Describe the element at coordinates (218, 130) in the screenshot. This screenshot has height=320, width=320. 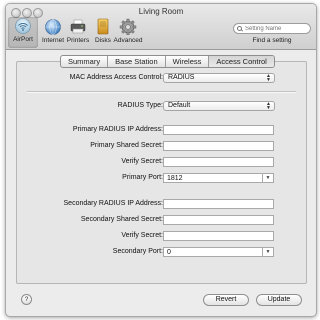
I see `primary-ip-field` at that location.